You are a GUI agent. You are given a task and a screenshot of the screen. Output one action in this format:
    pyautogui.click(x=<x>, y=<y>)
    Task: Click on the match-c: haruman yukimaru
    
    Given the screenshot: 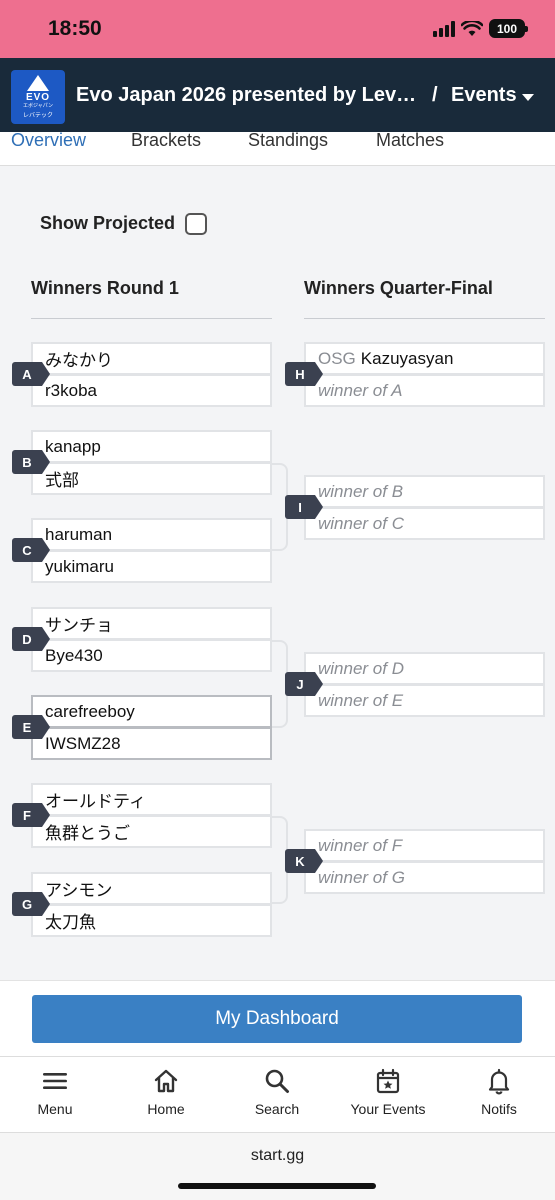 What is the action you would take?
    pyautogui.click(x=151, y=550)
    